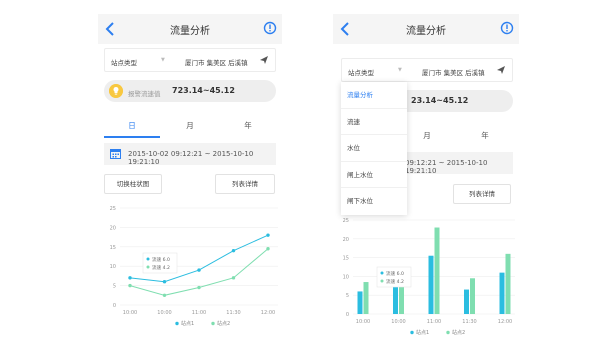 This screenshot has height=347, width=600. I want to click on date-range-text: 09:12:21 ~ 2015-10-10 19:21:10, so click(446, 167).